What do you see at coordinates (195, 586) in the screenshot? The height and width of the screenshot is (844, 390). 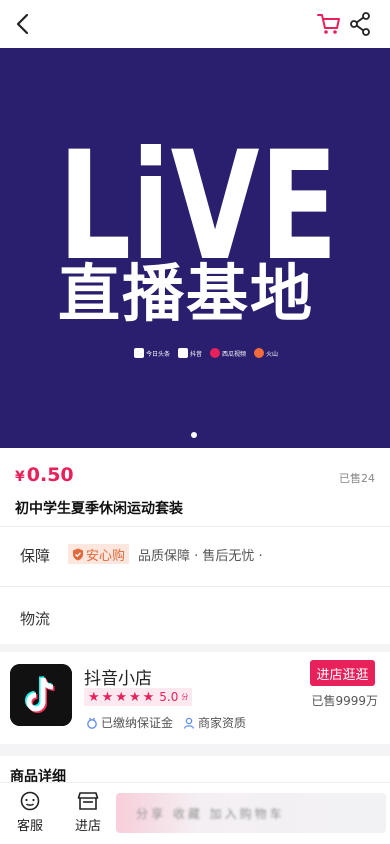 I see `divider` at bounding box center [195, 586].